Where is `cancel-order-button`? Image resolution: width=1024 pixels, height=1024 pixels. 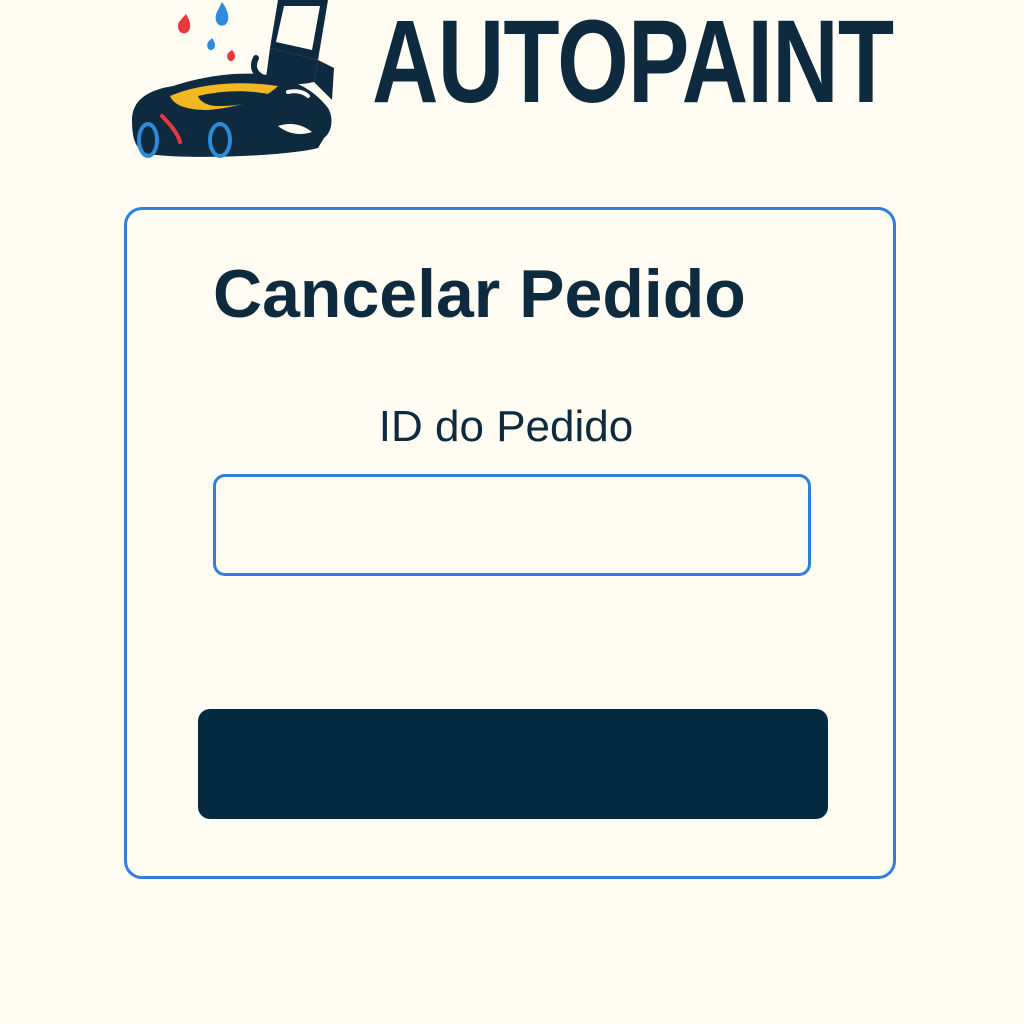 cancel-order-button is located at coordinates (513, 764).